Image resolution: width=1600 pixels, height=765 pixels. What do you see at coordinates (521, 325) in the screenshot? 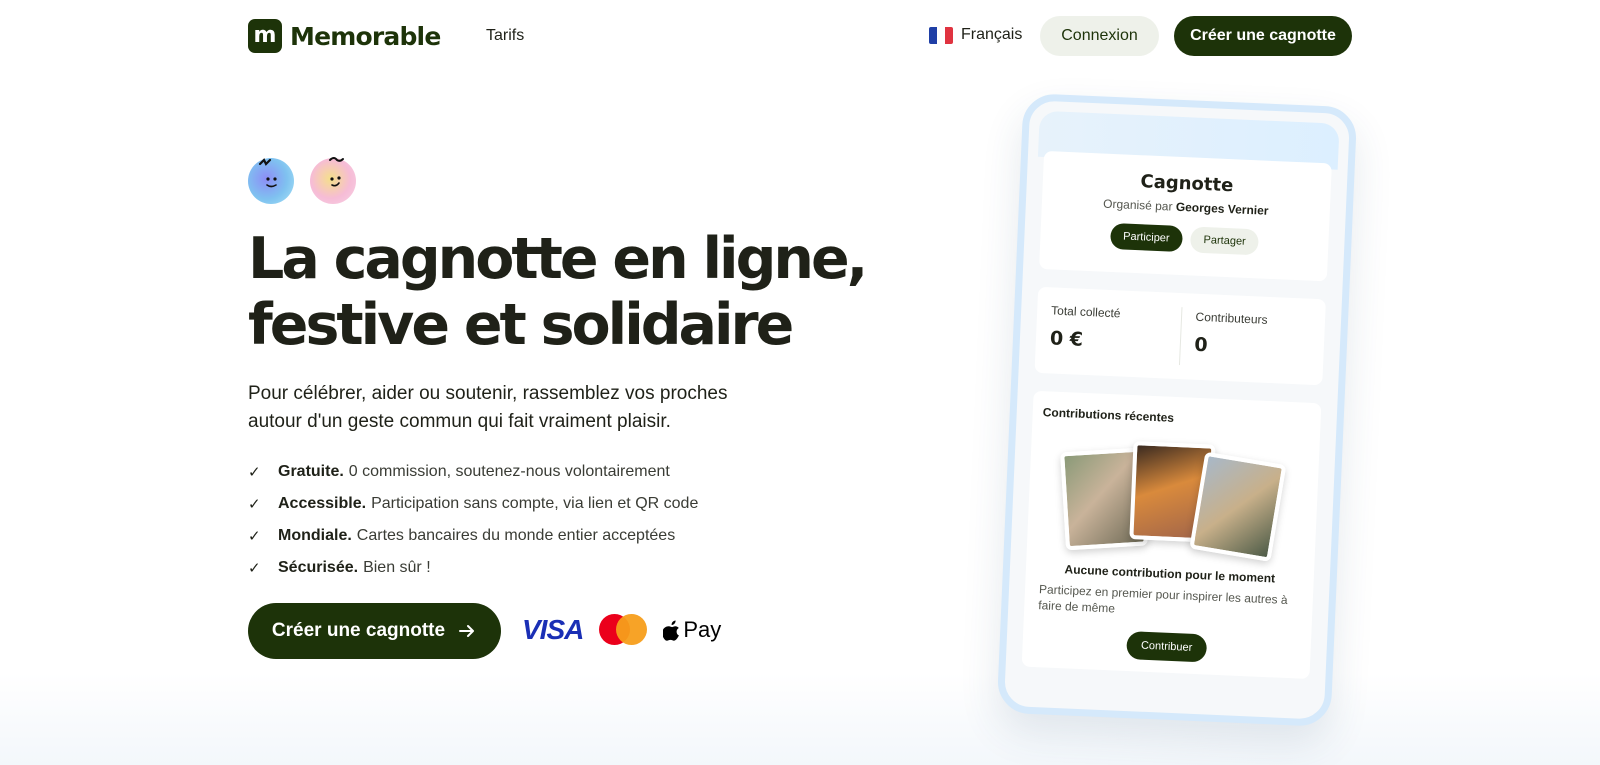
I see `headline-line-2: festive et solidaire` at bounding box center [521, 325].